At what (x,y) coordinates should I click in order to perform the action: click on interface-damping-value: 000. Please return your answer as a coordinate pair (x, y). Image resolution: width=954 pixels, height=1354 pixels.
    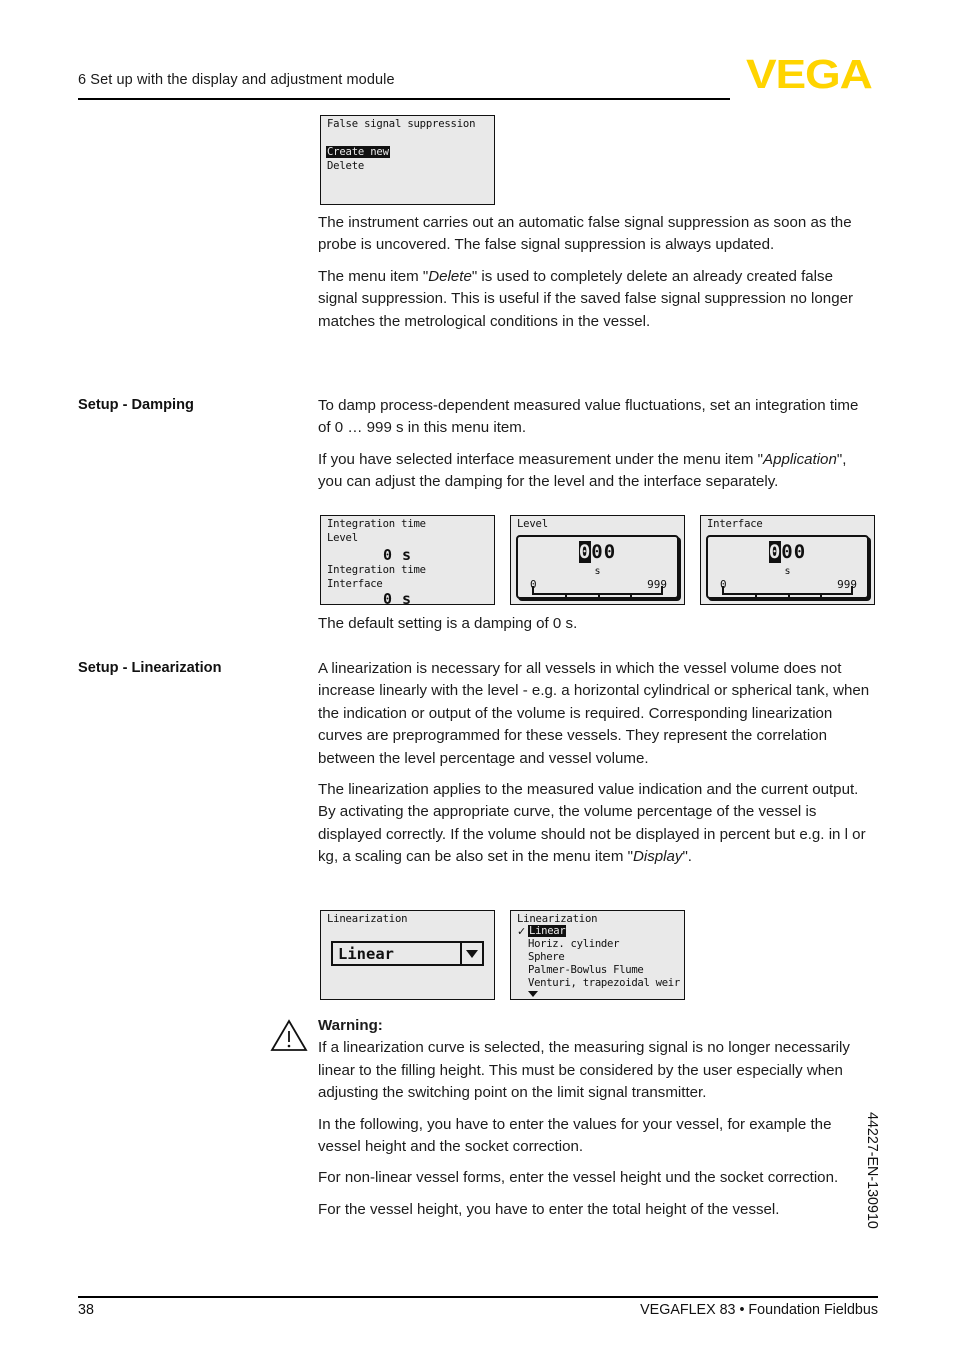
    Looking at the image, I should click on (787, 552).